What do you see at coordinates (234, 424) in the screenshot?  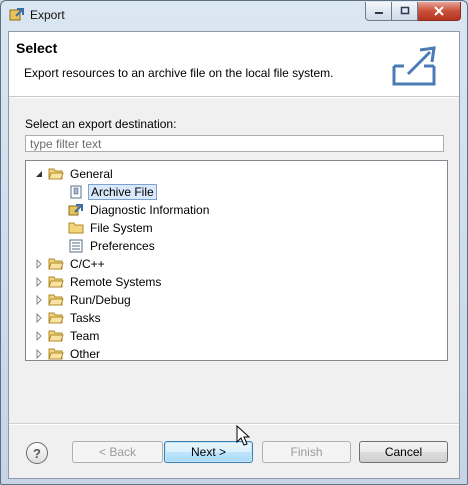 I see `button-bar-separator-highlight` at bounding box center [234, 424].